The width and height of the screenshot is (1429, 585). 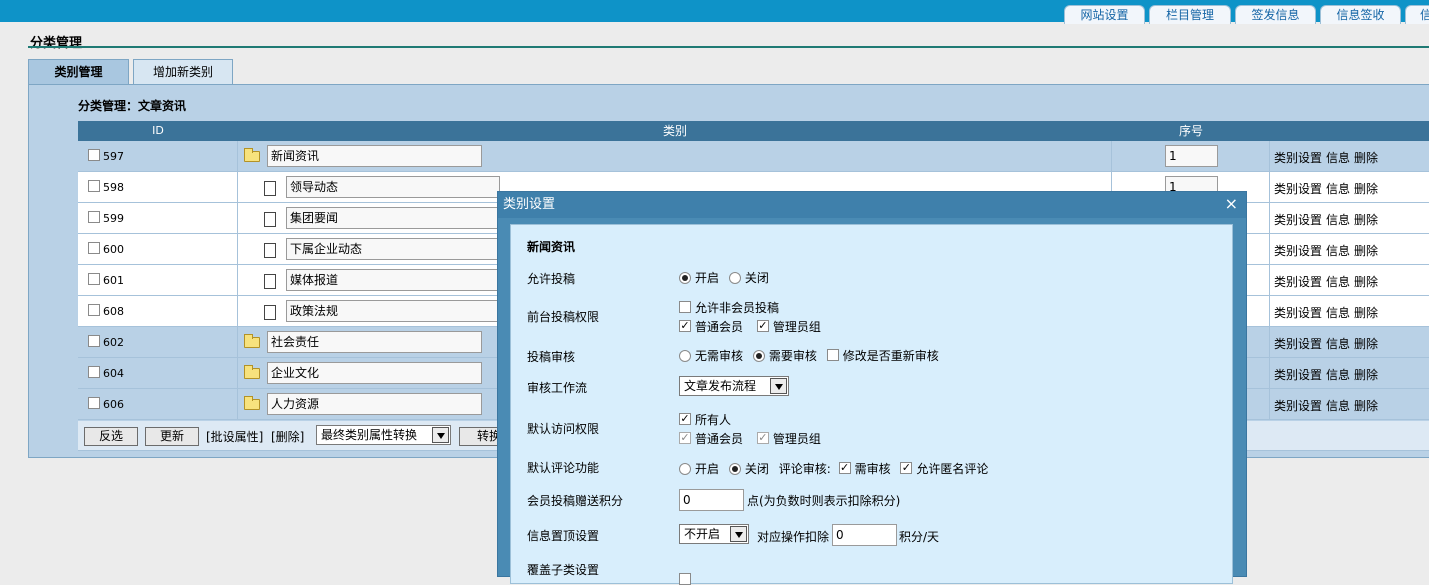 What do you see at coordinates (393, 280) in the screenshot?
I see `category-name-input: 媒体报道` at bounding box center [393, 280].